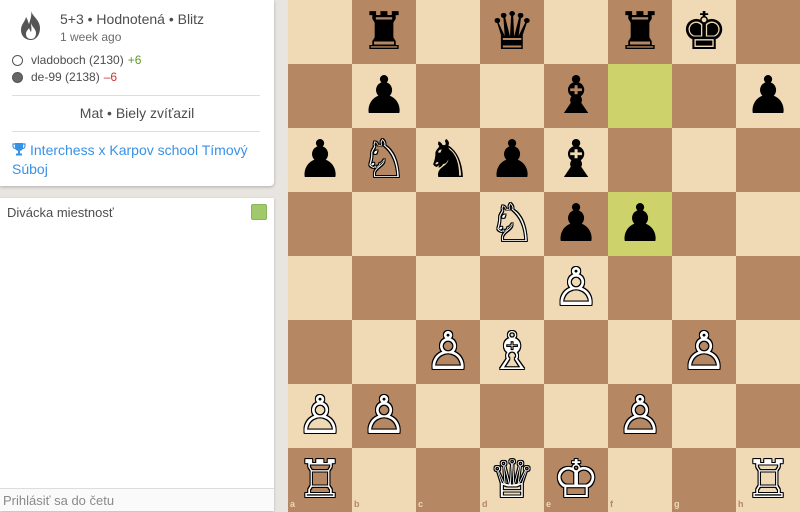 The width and height of the screenshot is (800, 512). Describe the element at coordinates (137, 499) in the screenshot. I see `chat-login-input: Prihlásiť sa do četu` at that location.